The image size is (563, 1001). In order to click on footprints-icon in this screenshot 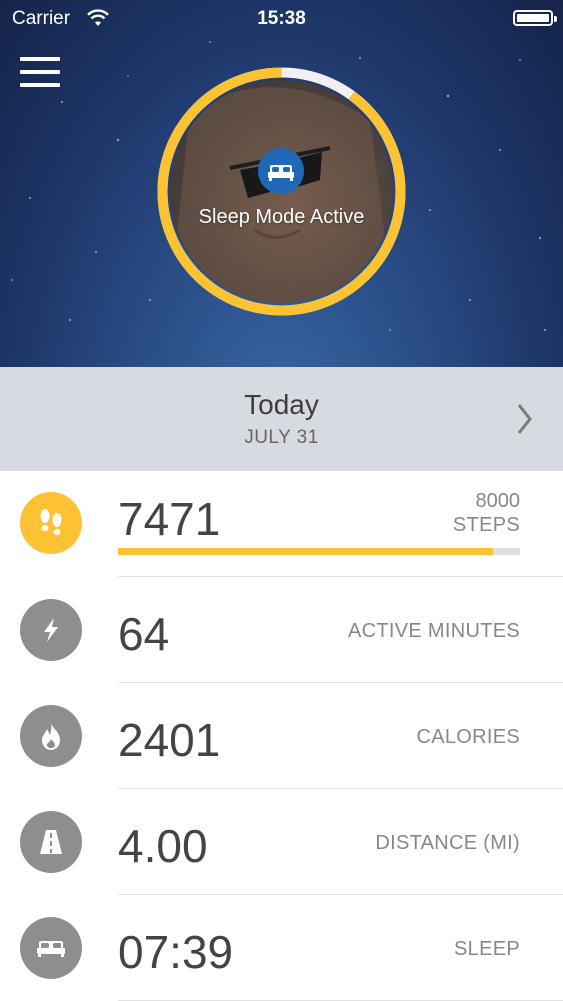, I will do `click(51, 523)`.